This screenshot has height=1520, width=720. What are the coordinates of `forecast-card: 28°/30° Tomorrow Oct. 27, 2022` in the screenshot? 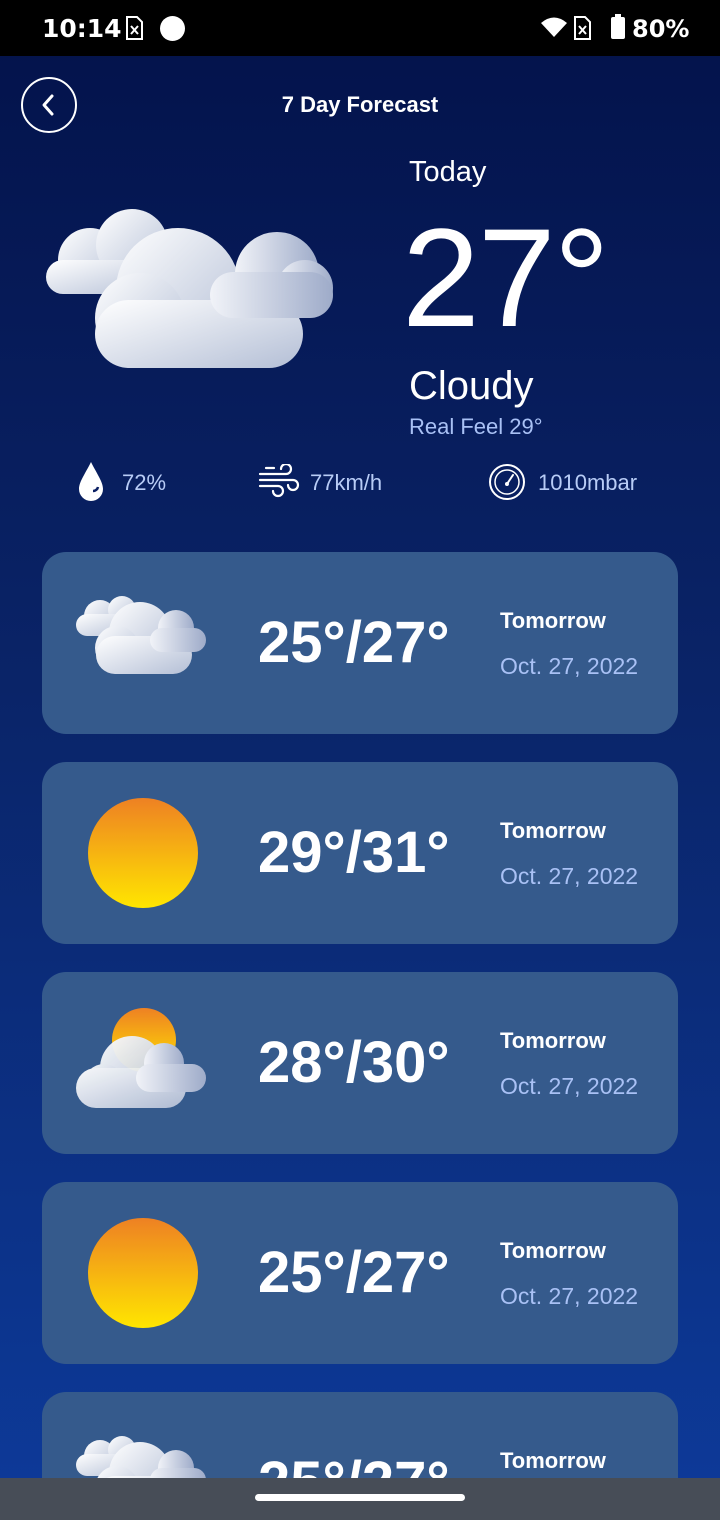 It's located at (360, 1063).